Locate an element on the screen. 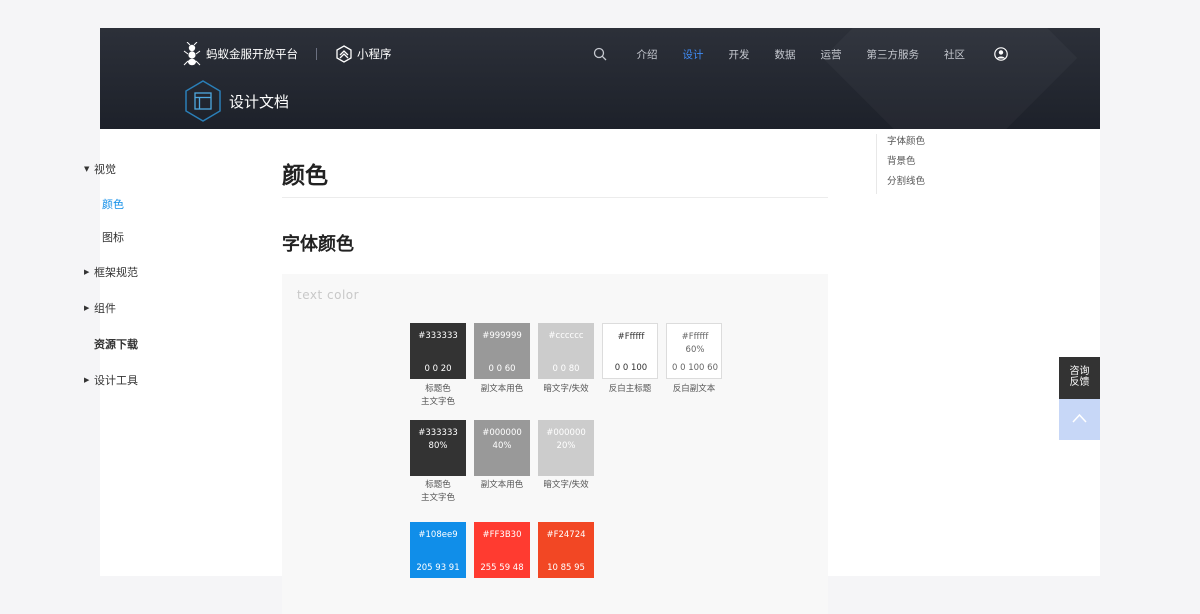 The image size is (1200, 614). swatch-hex: #Ffffff 60% is located at coordinates (695, 343).